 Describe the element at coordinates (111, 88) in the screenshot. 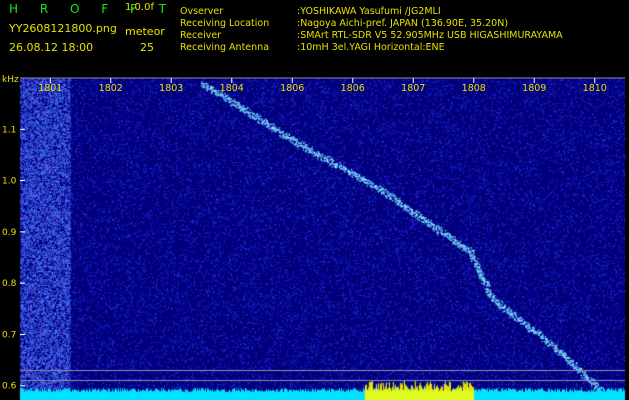

I see `x-tick-label: 1802` at that location.